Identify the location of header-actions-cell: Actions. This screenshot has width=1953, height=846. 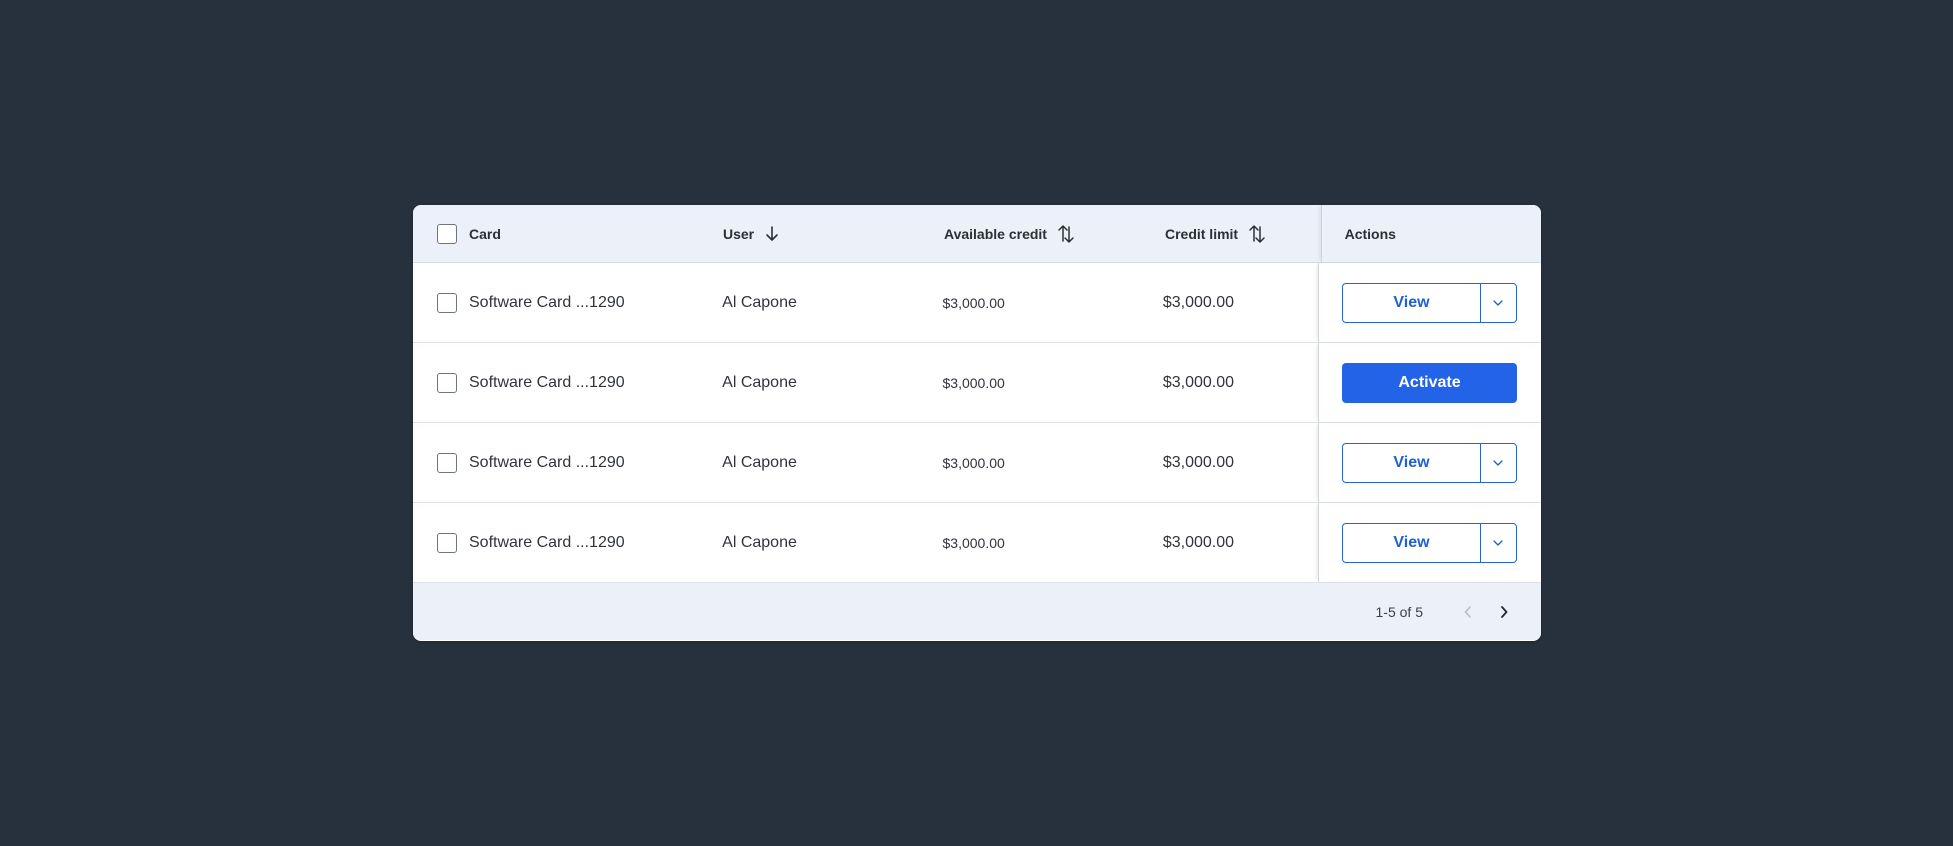
(1430, 233).